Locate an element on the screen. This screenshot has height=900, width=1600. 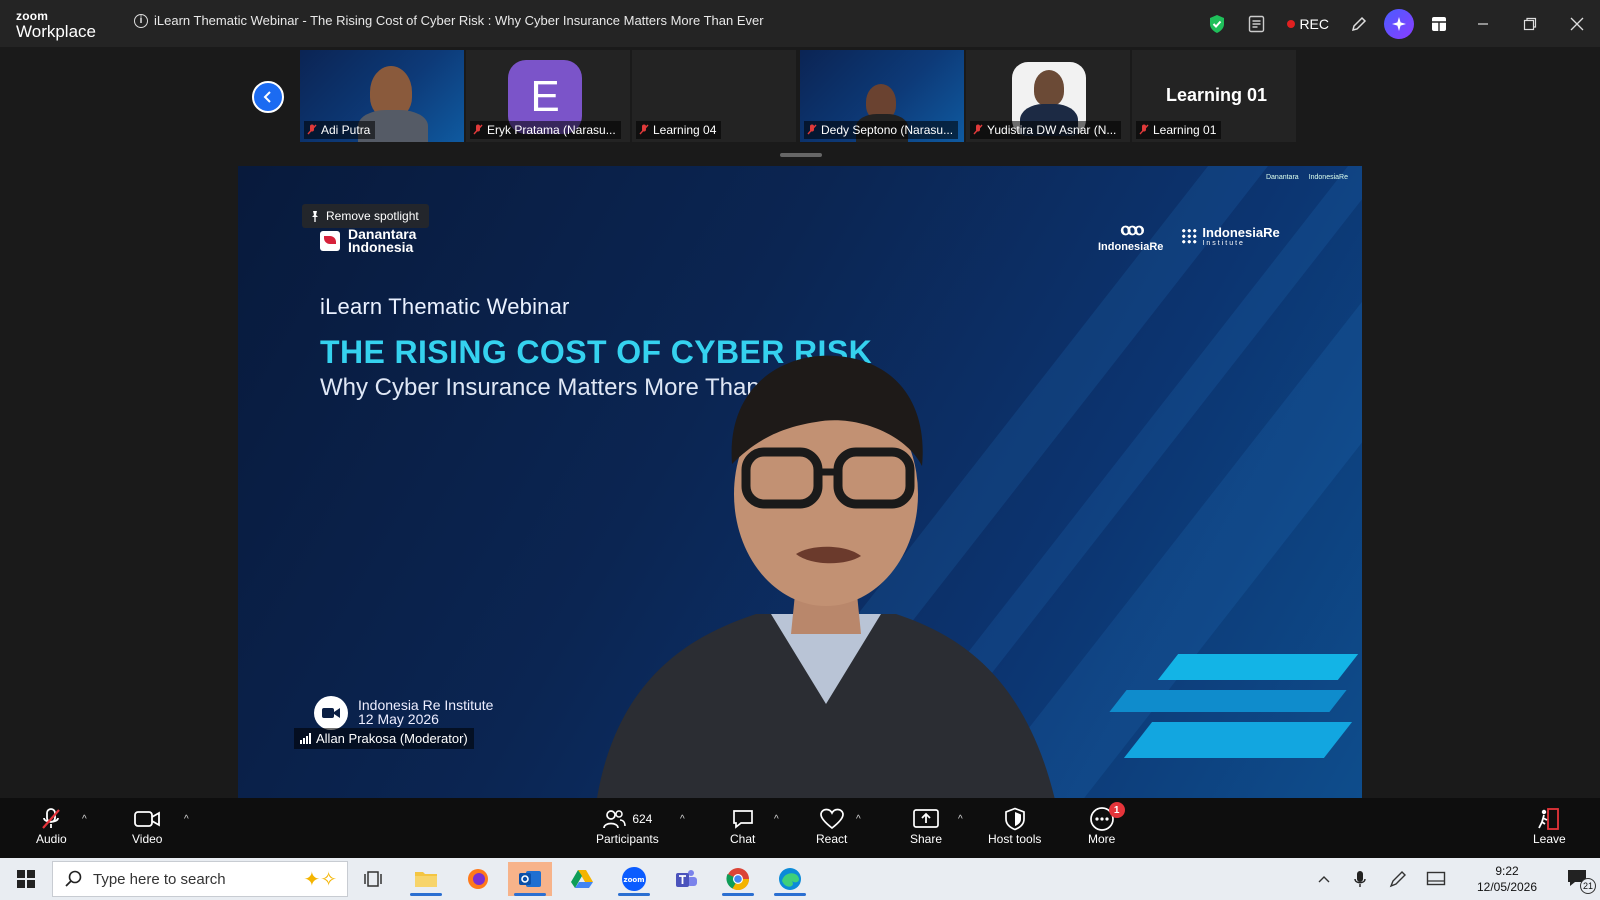
danantara-mark-icon is located at coordinates (330, 241).